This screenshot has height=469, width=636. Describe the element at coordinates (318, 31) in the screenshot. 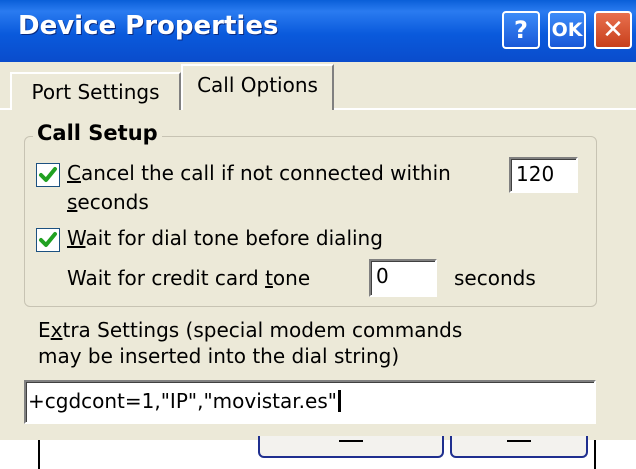

I see `title-bar: Device Properties ? OK ✕` at that location.